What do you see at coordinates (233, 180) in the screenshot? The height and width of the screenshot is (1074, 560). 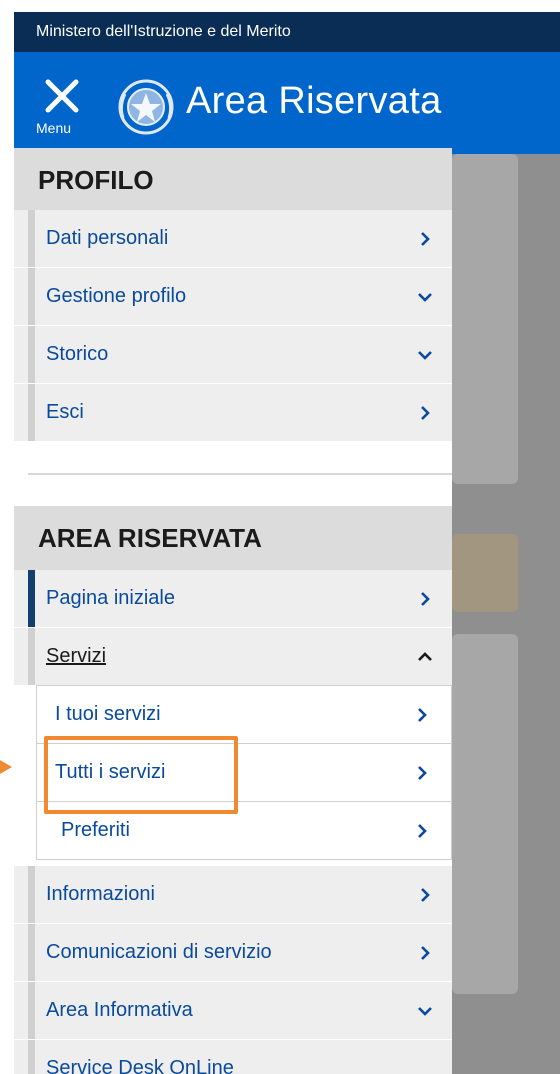 I see `section-title-profilo: PROFILO` at bounding box center [233, 180].